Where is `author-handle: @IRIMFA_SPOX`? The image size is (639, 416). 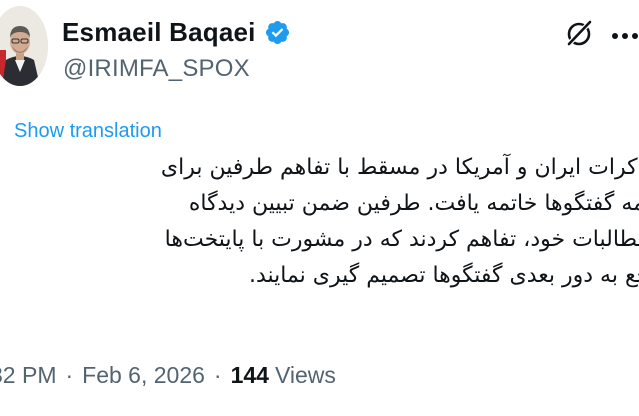
author-handle: @IRIMFA_SPOX is located at coordinates (156, 69).